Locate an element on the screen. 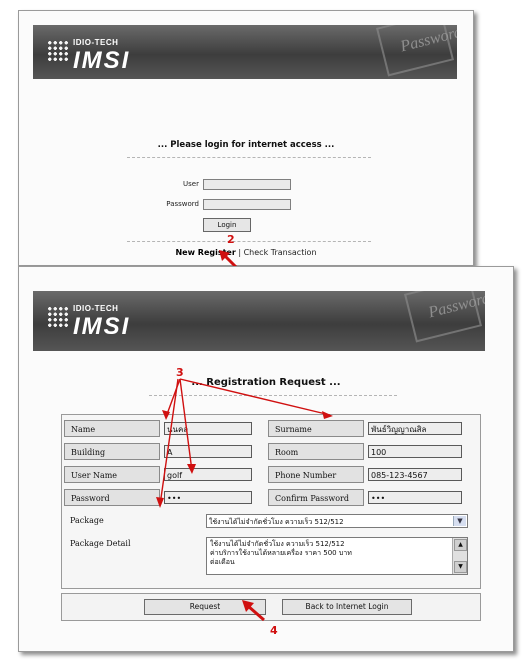 The image size is (531, 661). login-button: Login is located at coordinates (227, 225).